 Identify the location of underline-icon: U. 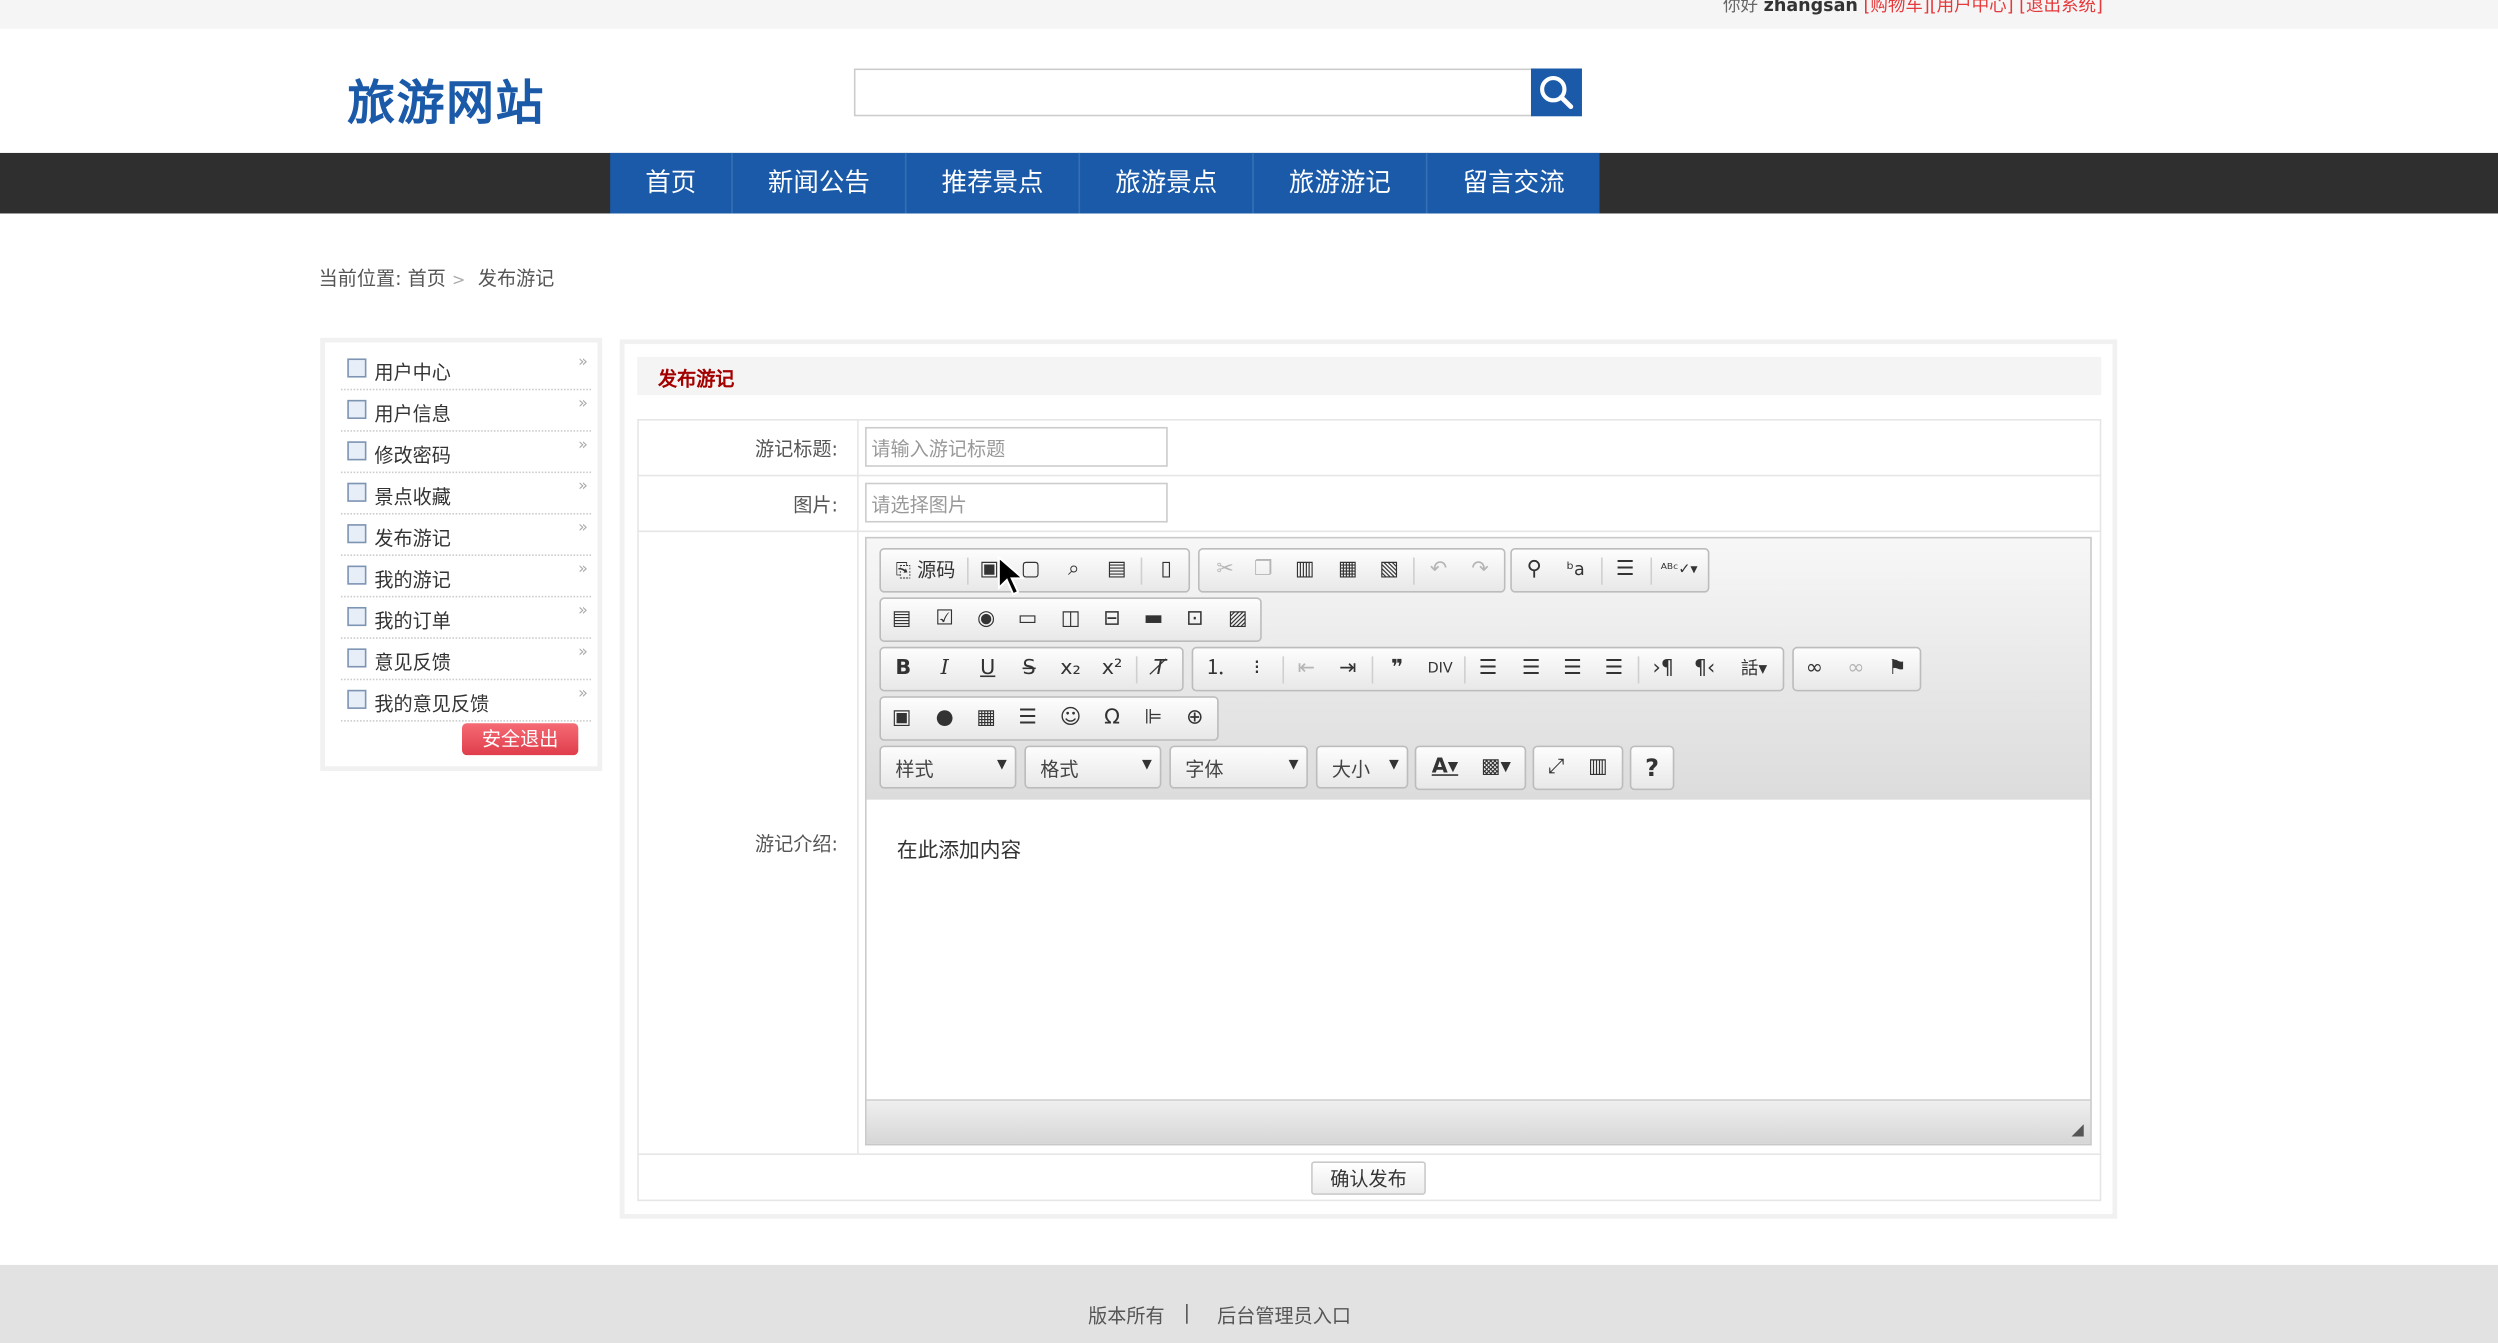
(987, 668).